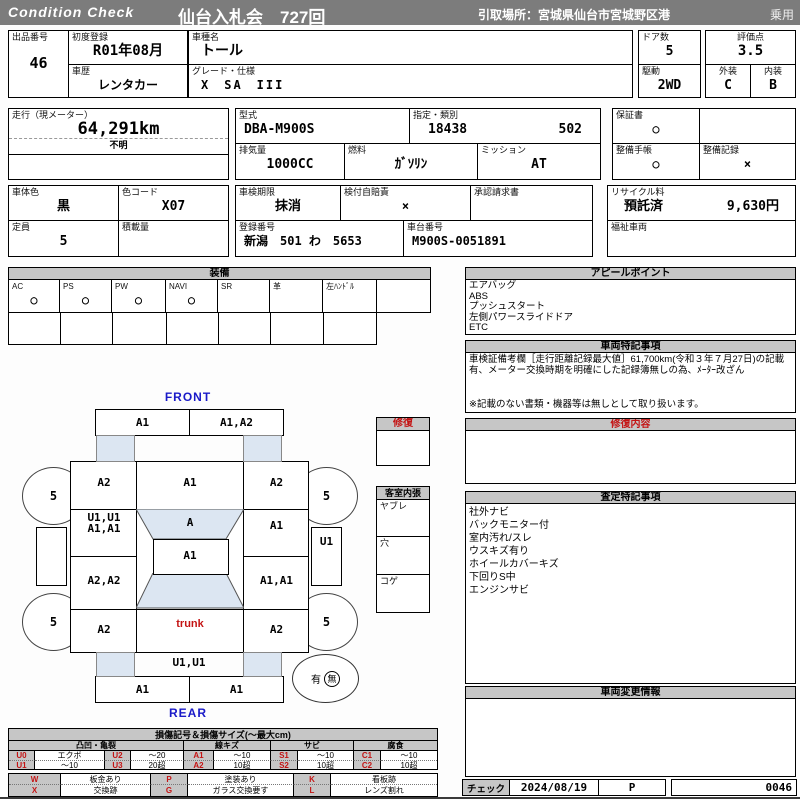  Describe the element at coordinates (316, 680) in the screenshot. I see `spare-yes-label: 有` at that location.